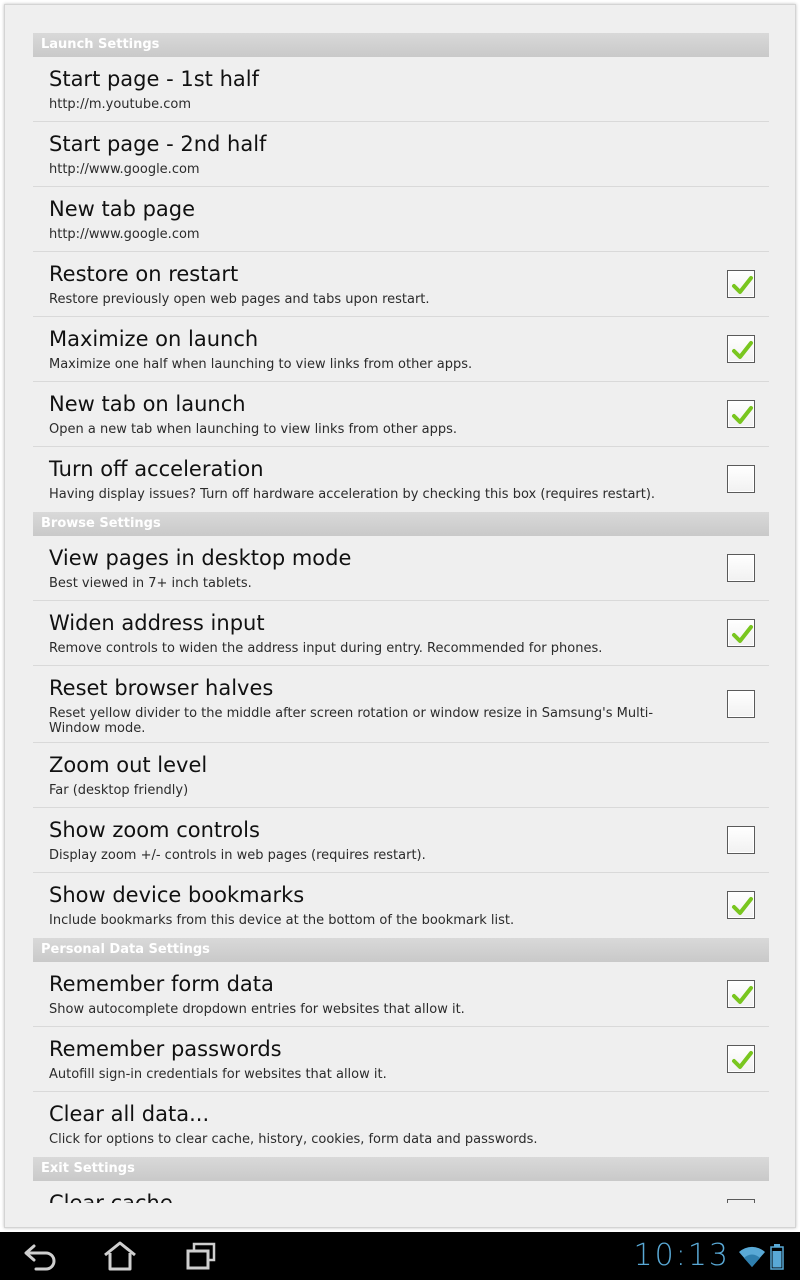  What do you see at coordinates (752, 1259) in the screenshot?
I see `wifi-icon` at bounding box center [752, 1259].